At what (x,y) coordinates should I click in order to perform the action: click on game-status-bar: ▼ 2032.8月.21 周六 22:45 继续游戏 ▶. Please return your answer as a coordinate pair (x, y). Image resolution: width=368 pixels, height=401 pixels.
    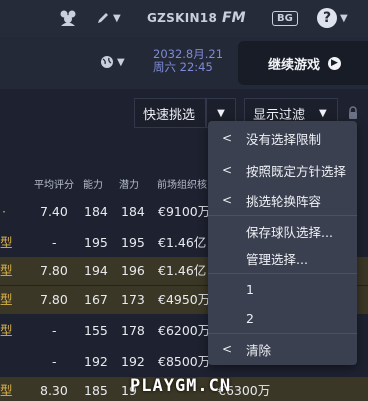
    Looking at the image, I should click on (184, 63).